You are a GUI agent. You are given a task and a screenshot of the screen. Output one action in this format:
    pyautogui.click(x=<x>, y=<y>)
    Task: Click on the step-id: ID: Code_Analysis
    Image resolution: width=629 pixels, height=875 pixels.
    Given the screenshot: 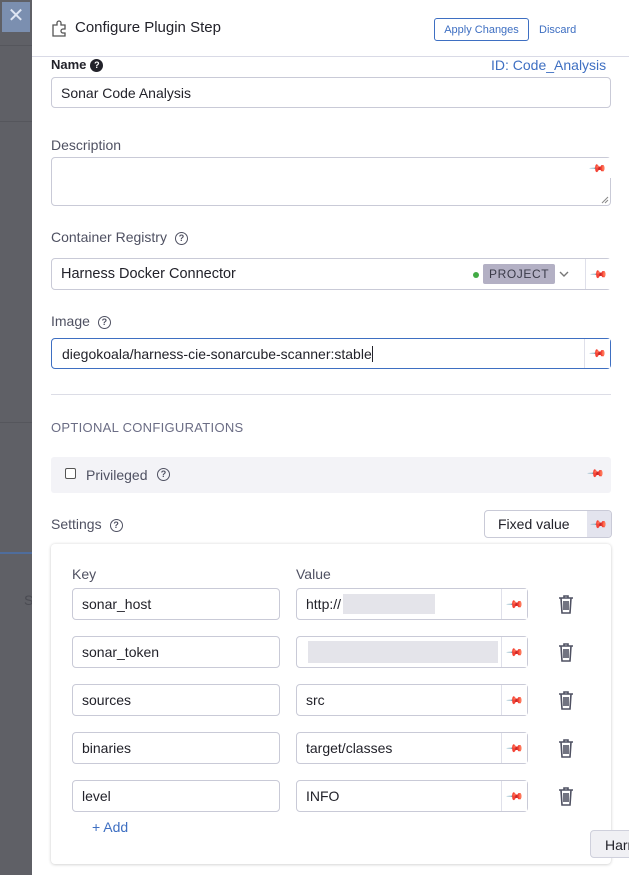 What is the action you would take?
    pyautogui.click(x=548, y=65)
    